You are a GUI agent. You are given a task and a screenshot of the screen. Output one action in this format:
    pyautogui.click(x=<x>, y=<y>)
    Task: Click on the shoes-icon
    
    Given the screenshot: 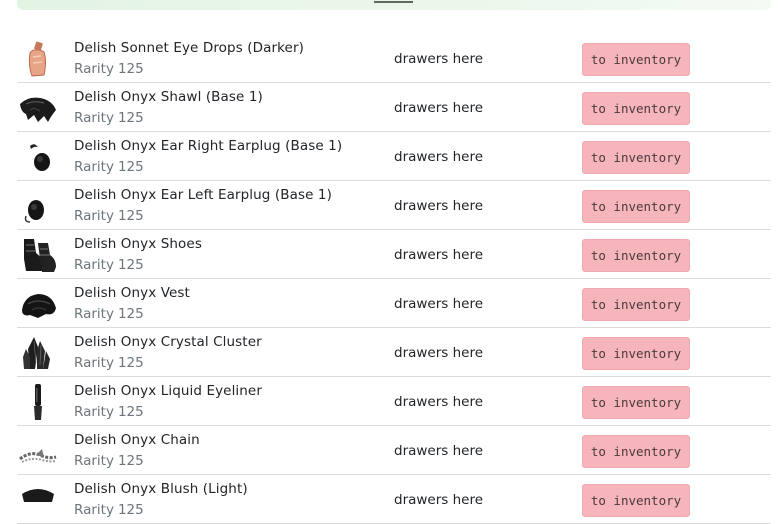 What is the action you would take?
    pyautogui.click(x=38, y=255)
    